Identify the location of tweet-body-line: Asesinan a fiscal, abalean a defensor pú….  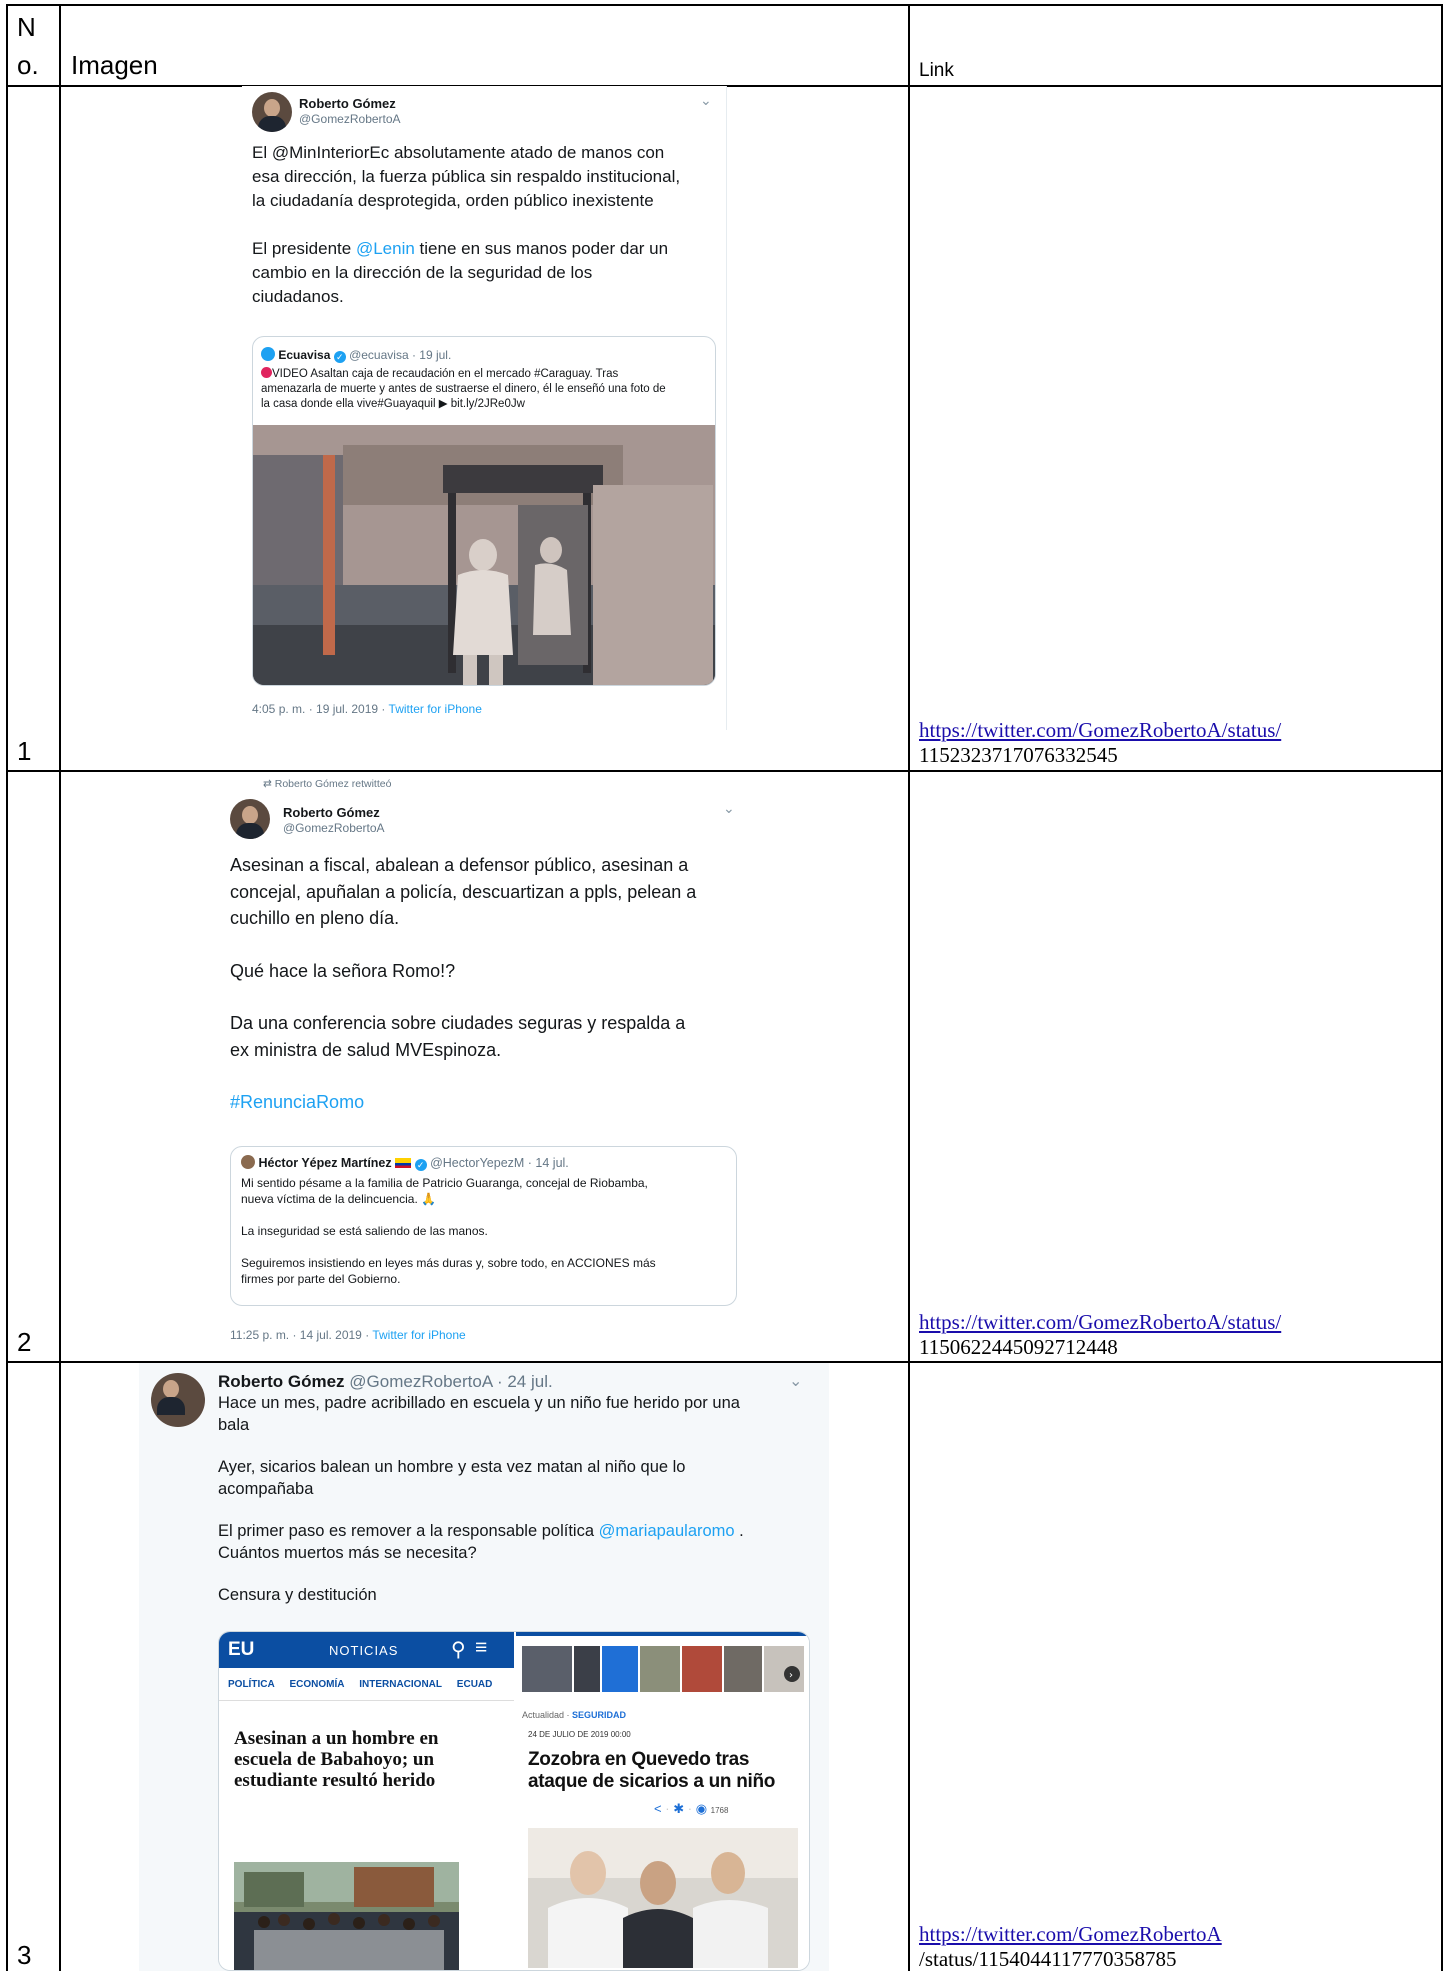
(459, 865).